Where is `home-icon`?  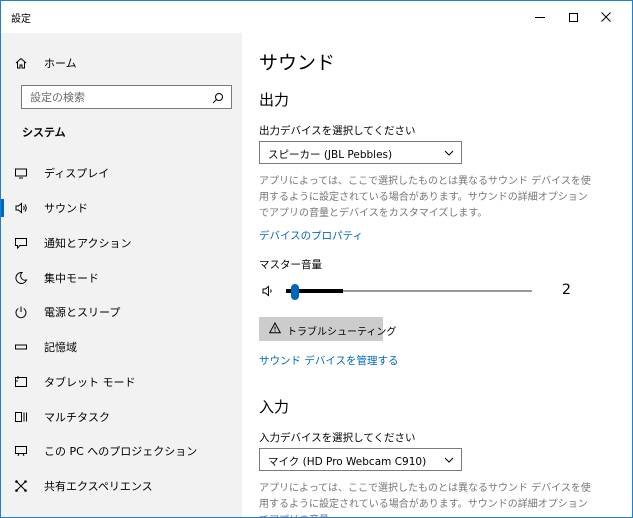 home-icon is located at coordinates (21, 63).